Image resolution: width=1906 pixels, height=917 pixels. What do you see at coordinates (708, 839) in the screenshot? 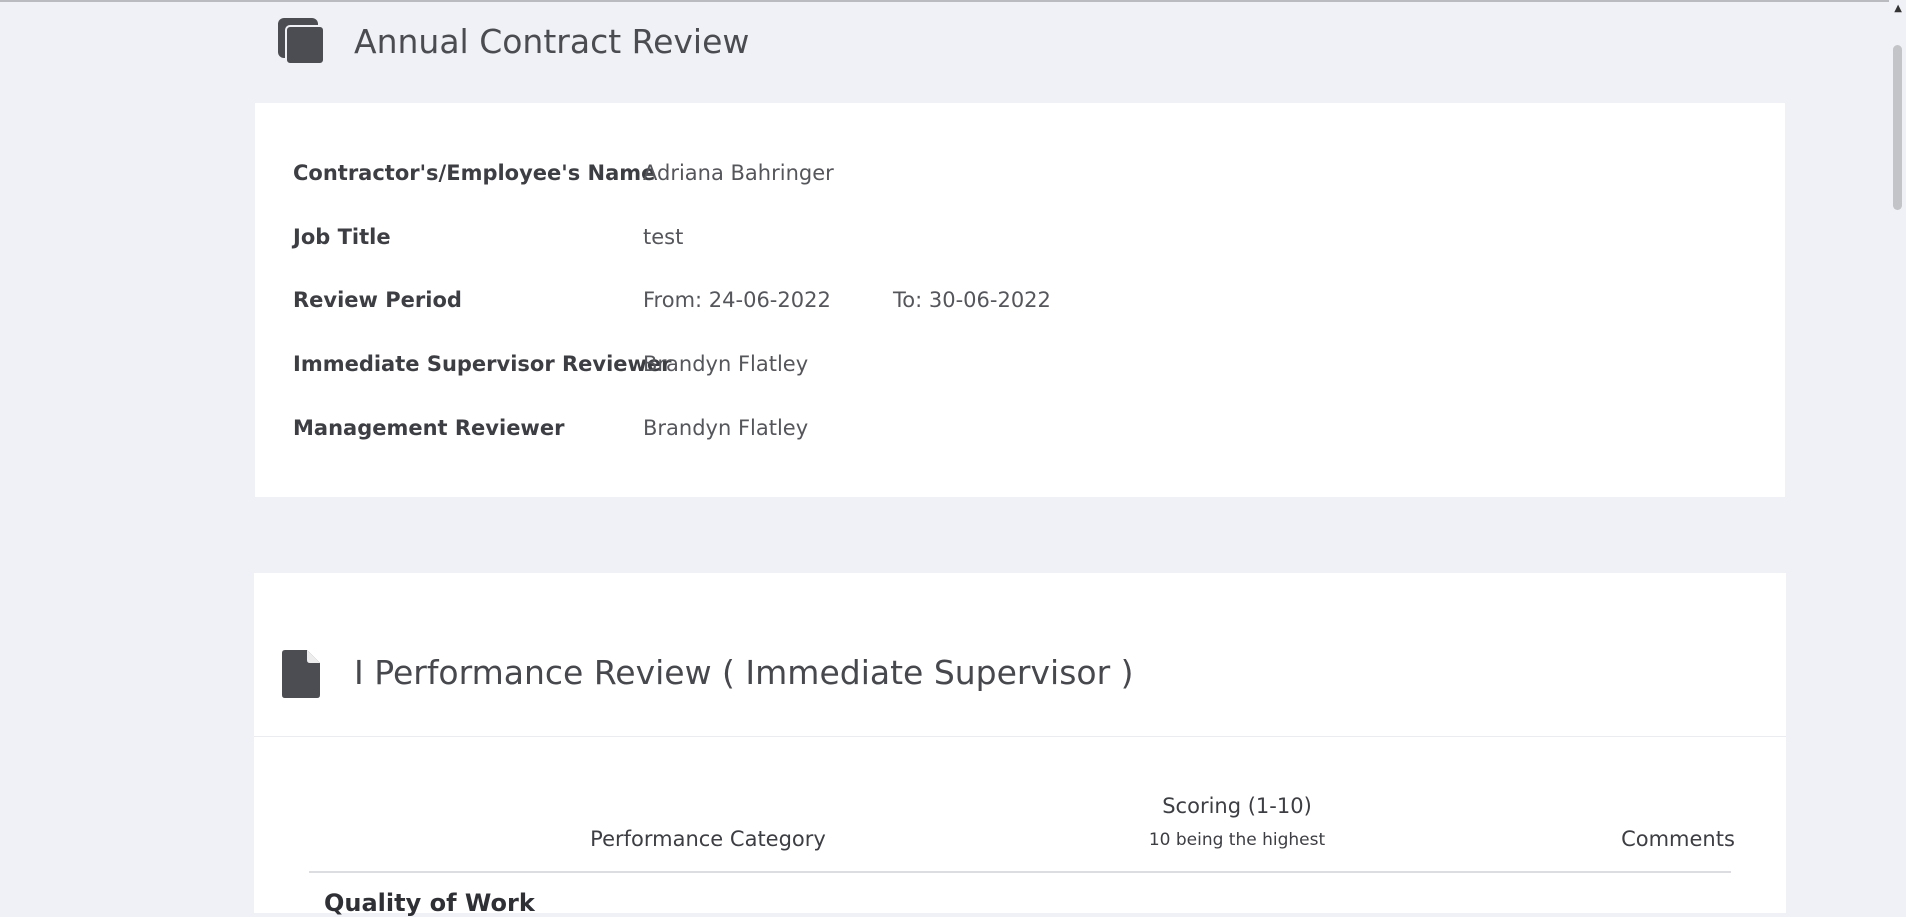
I see `header-performance-category: Performance Category` at bounding box center [708, 839].